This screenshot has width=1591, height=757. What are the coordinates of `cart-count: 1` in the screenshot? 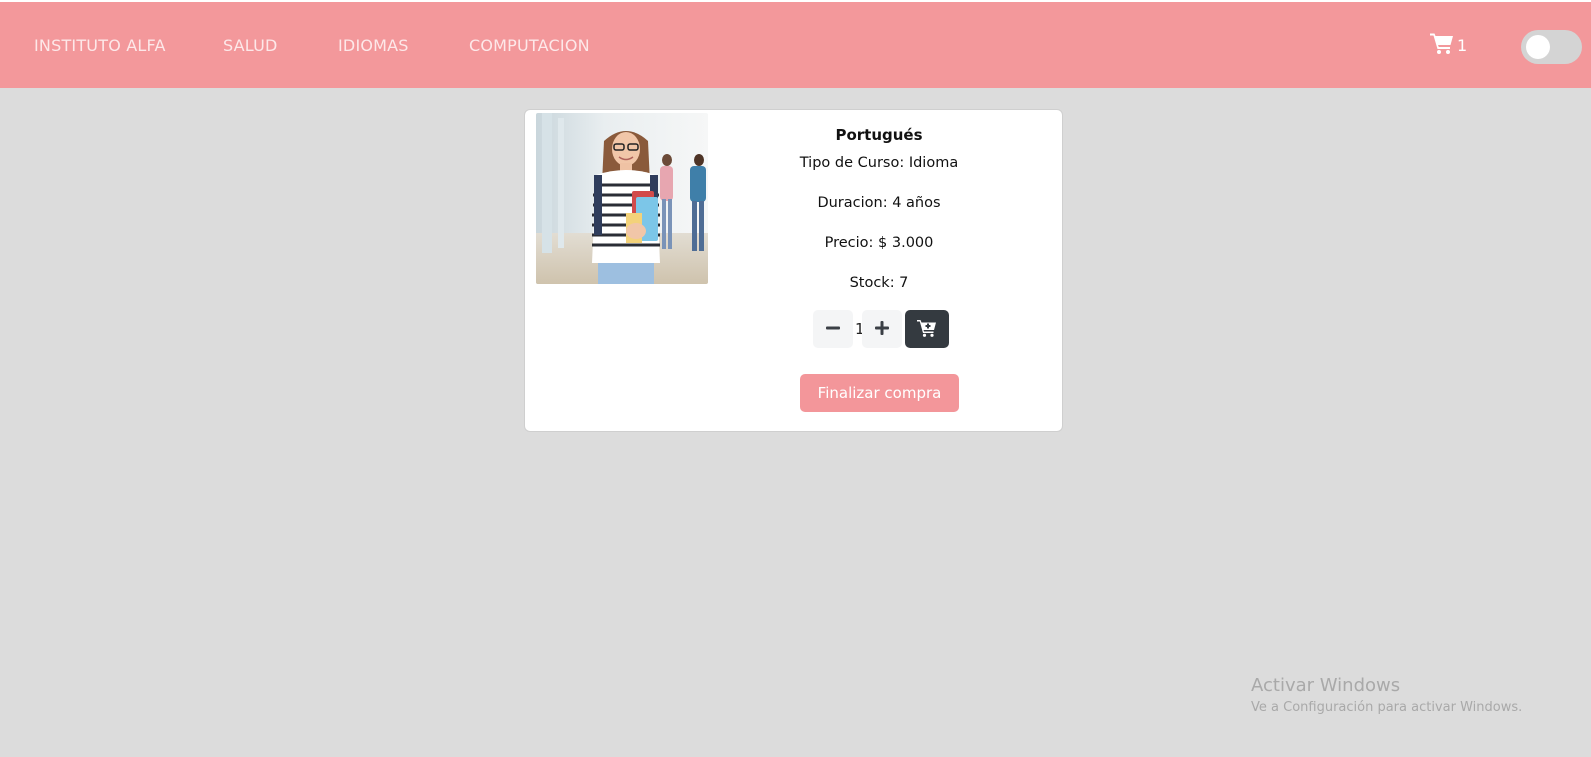 It's located at (1462, 45).